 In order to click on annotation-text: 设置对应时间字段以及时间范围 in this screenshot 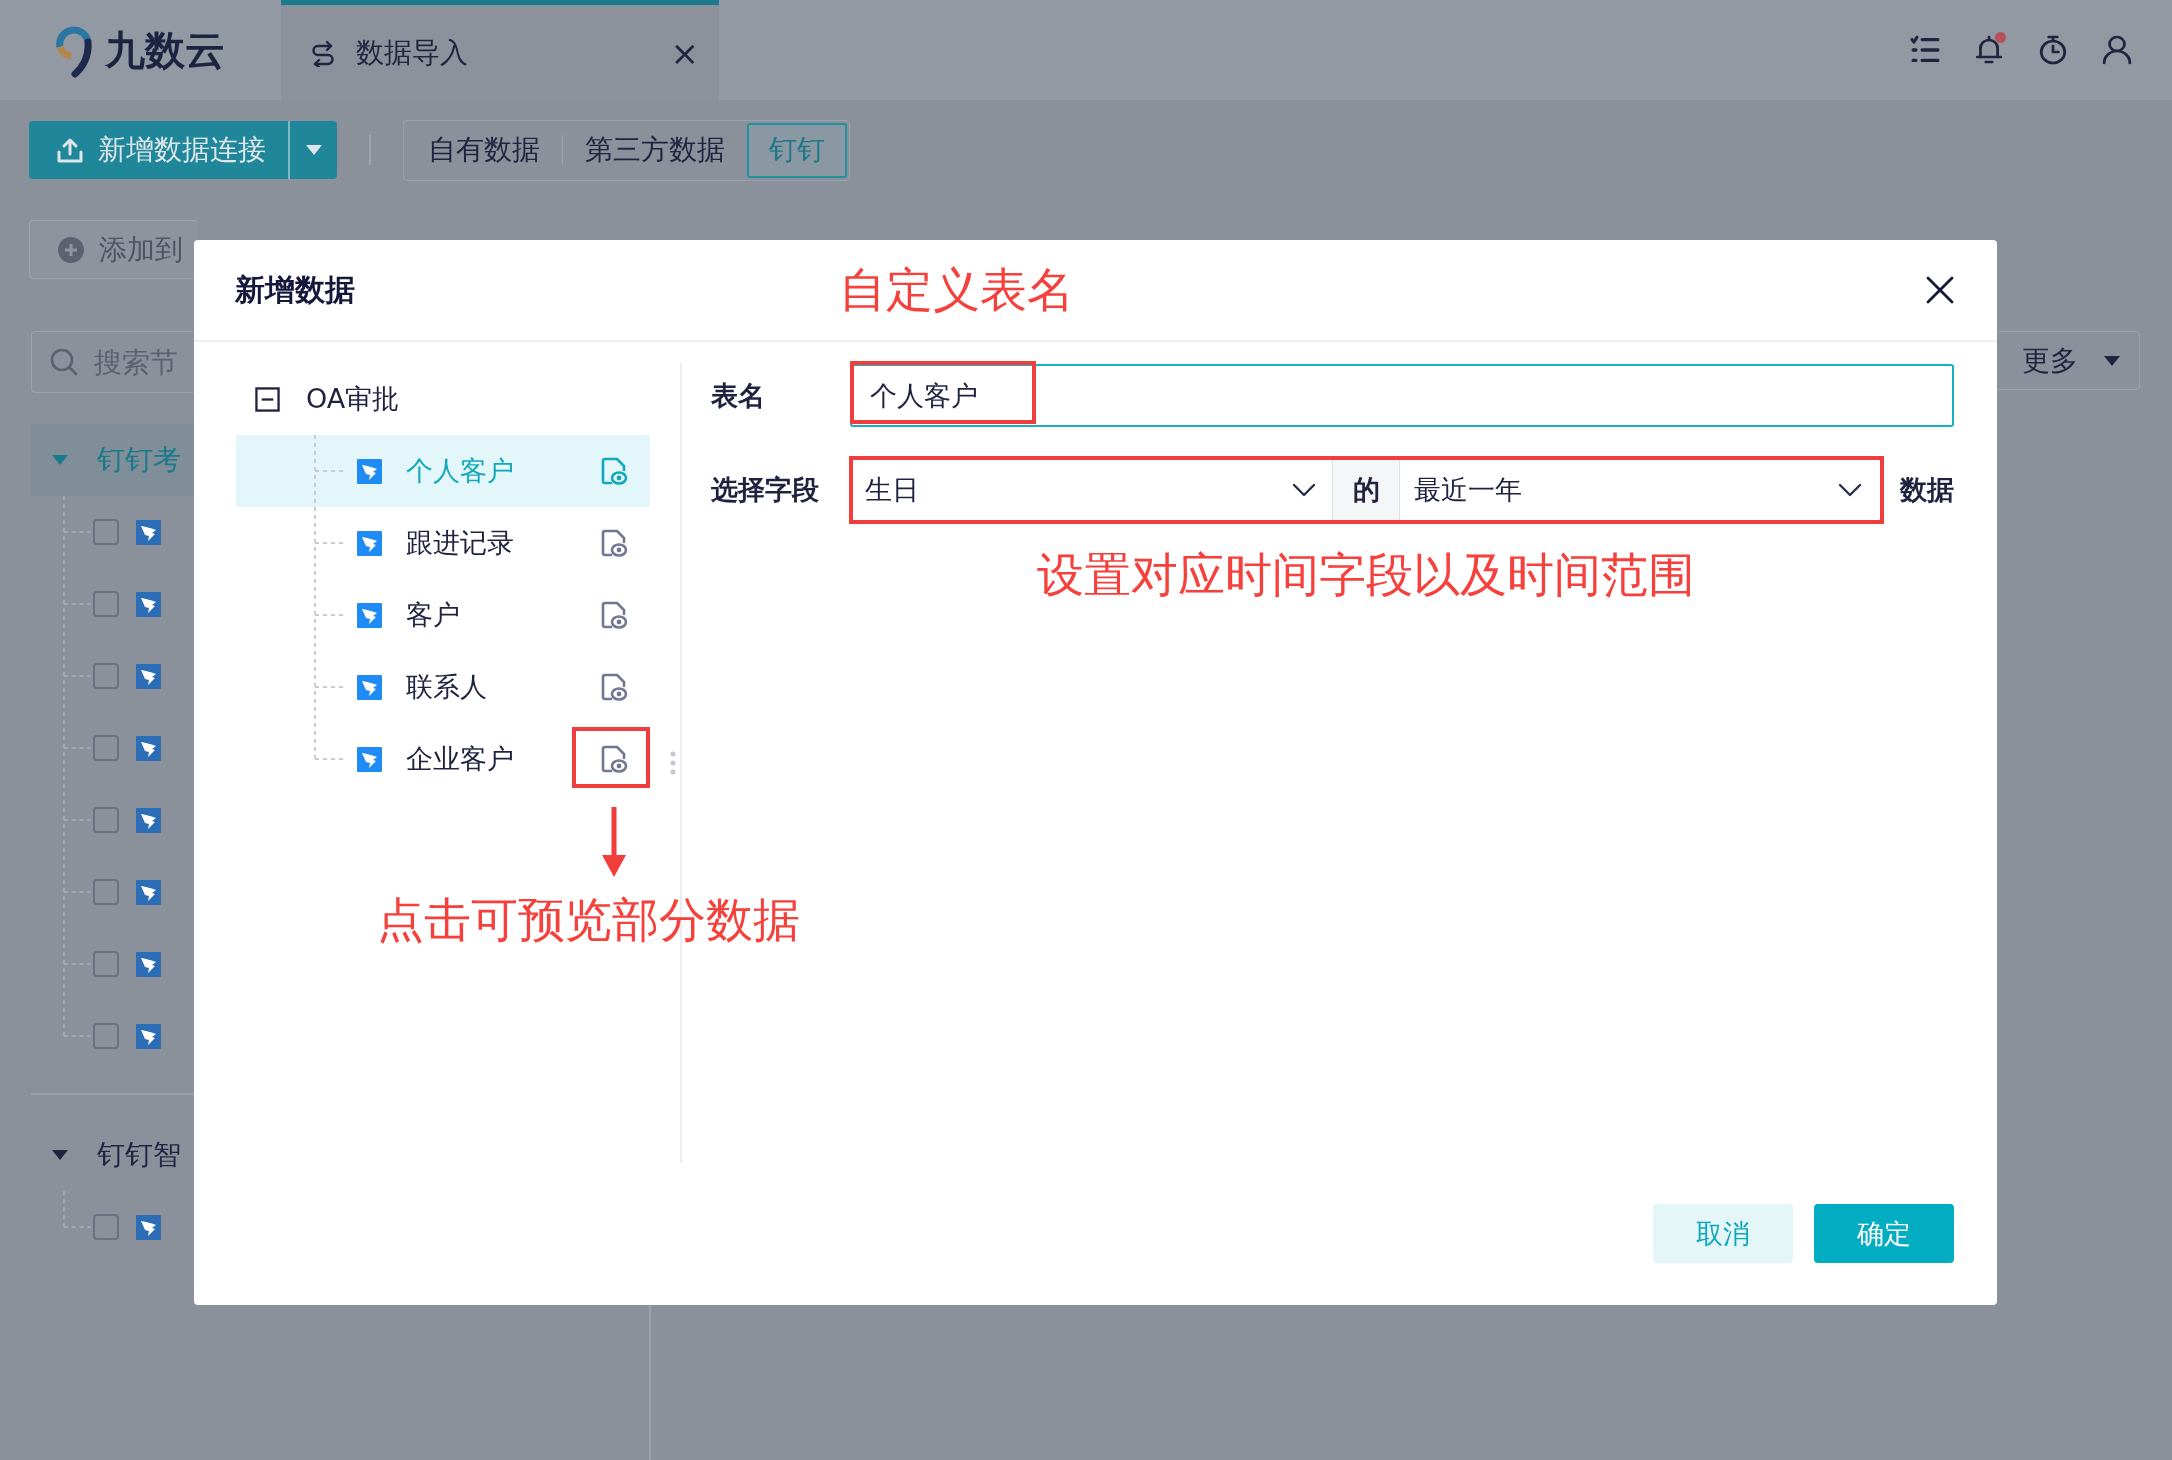, I will do `click(1365, 575)`.